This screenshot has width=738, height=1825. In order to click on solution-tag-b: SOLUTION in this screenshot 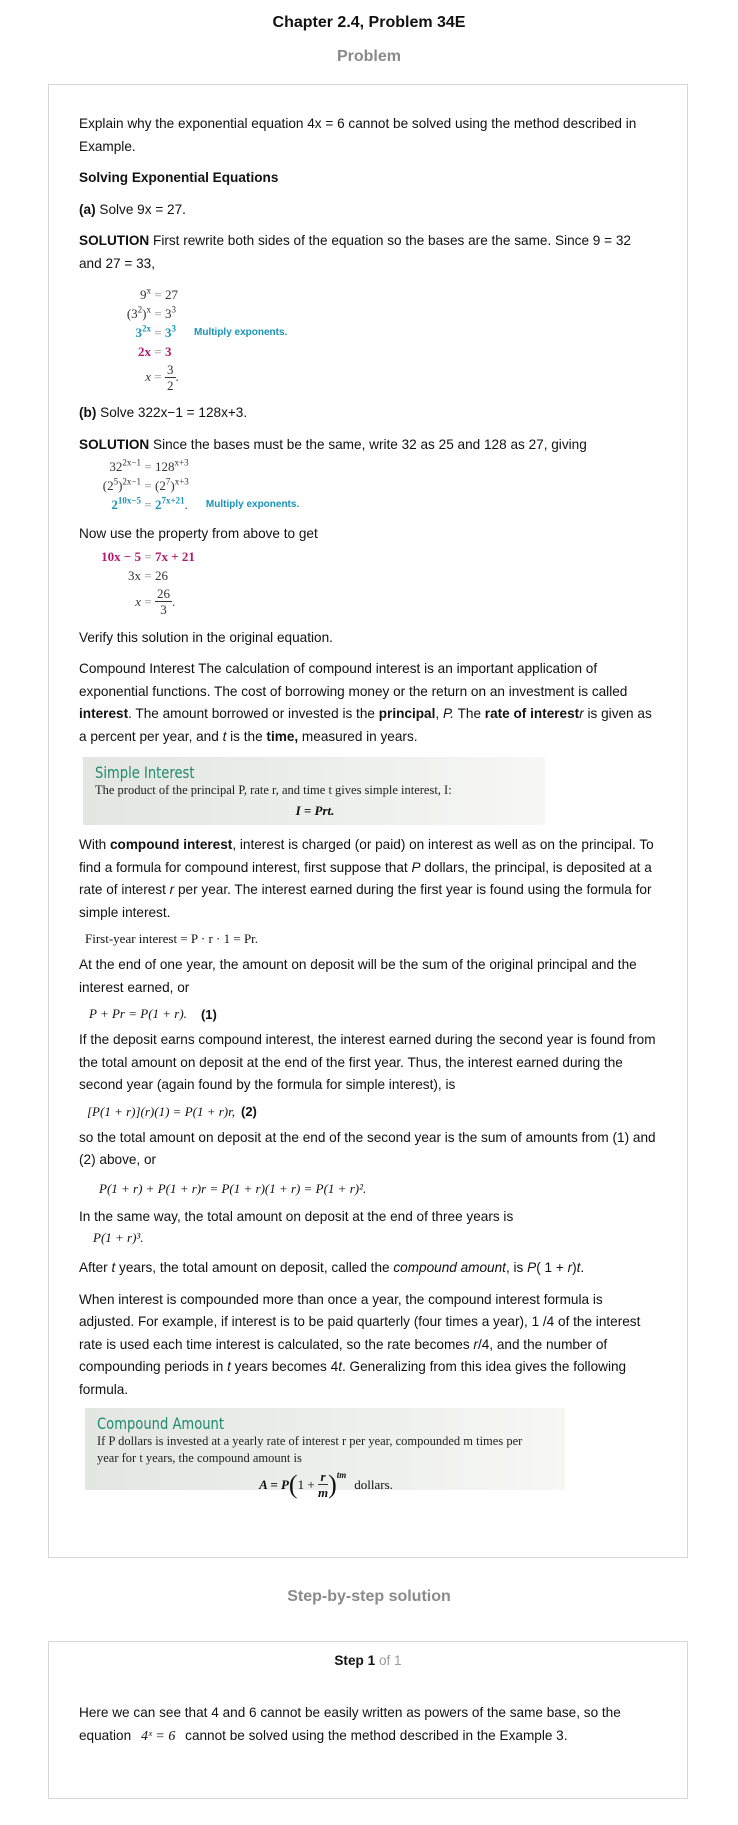, I will do `click(114, 444)`.